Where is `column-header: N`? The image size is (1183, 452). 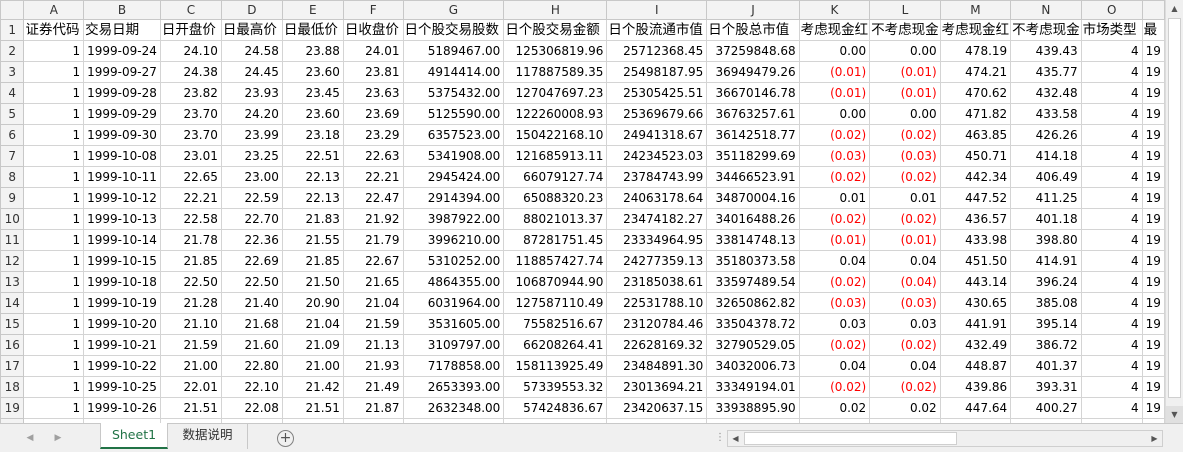
column-header: N is located at coordinates (1046, 10).